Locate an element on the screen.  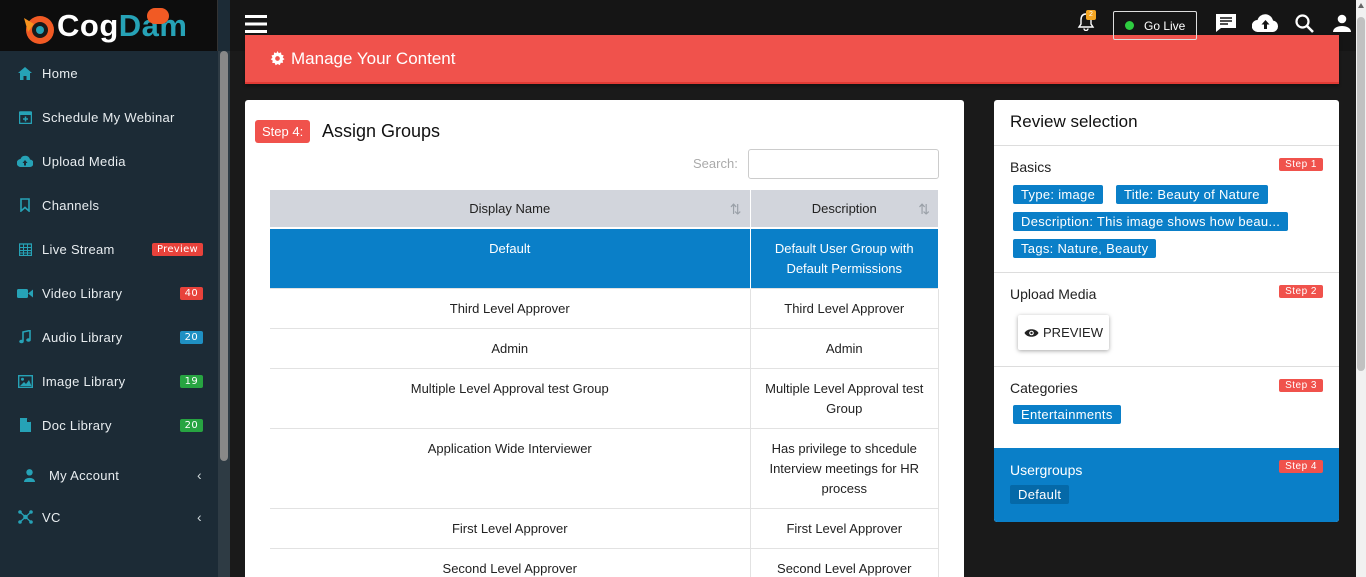
column-header-label: Description is located at coordinates (844, 208).